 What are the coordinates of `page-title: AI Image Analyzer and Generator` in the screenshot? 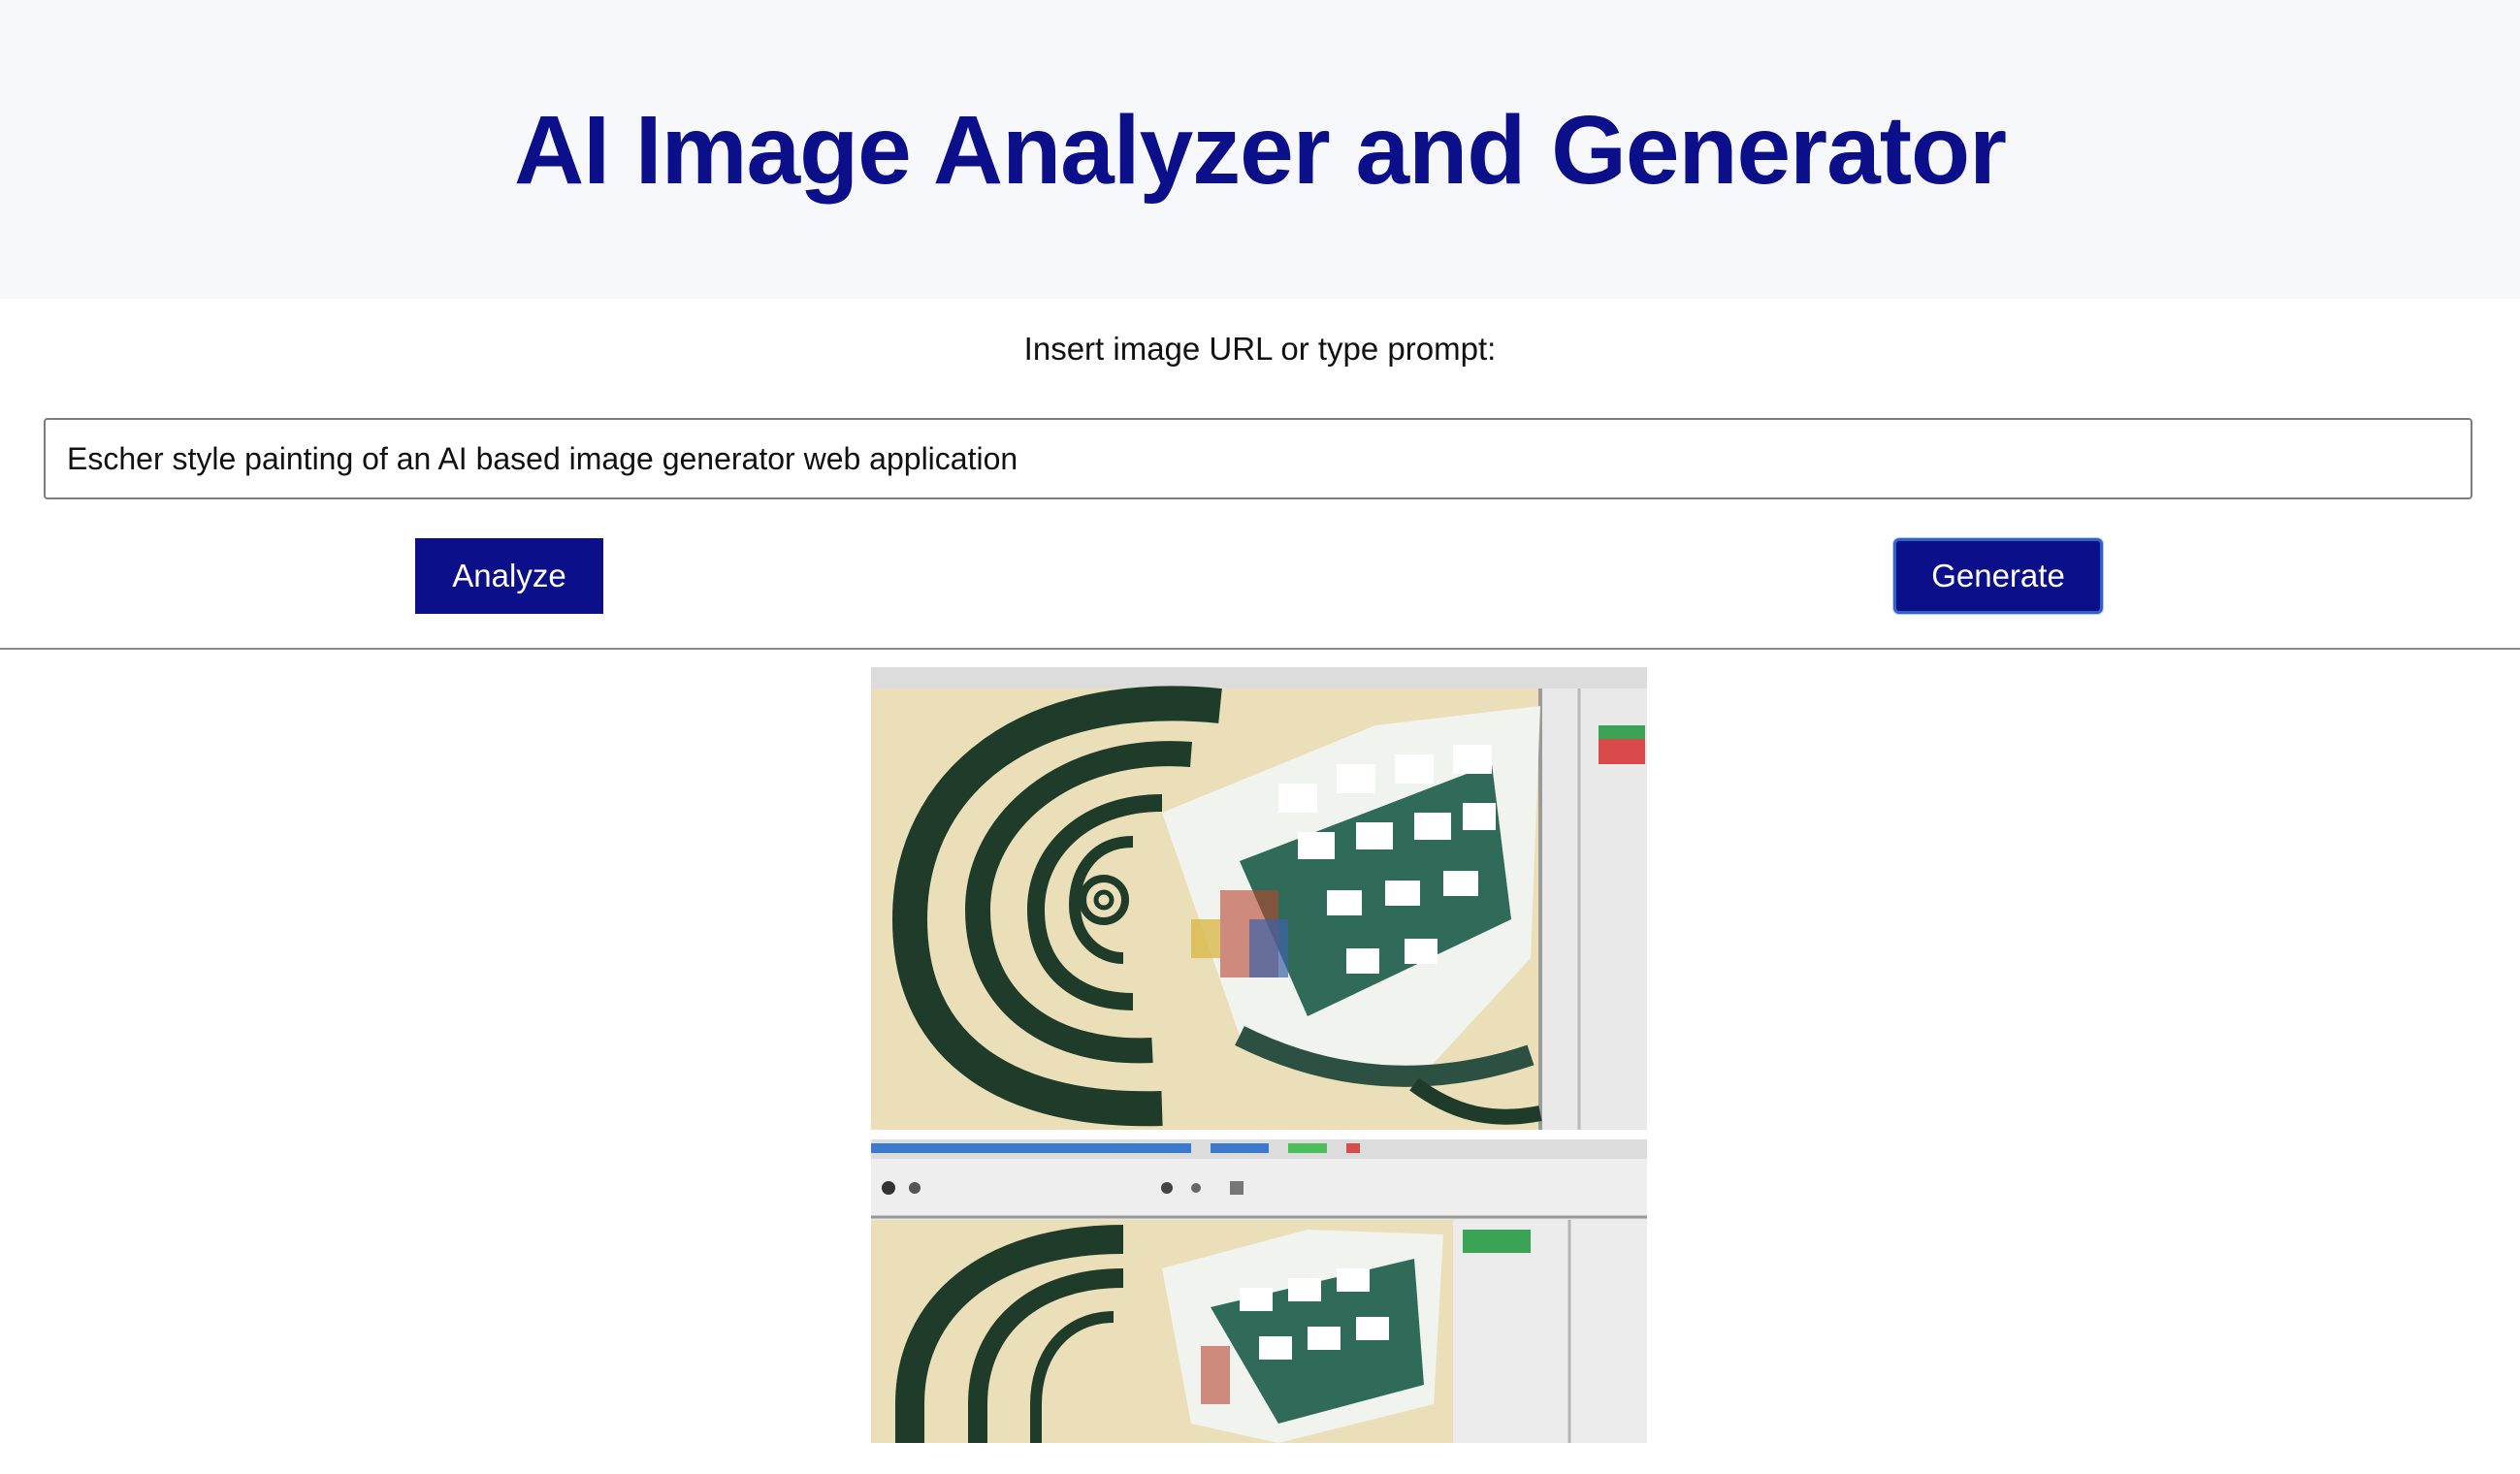 It's located at (1260, 150).